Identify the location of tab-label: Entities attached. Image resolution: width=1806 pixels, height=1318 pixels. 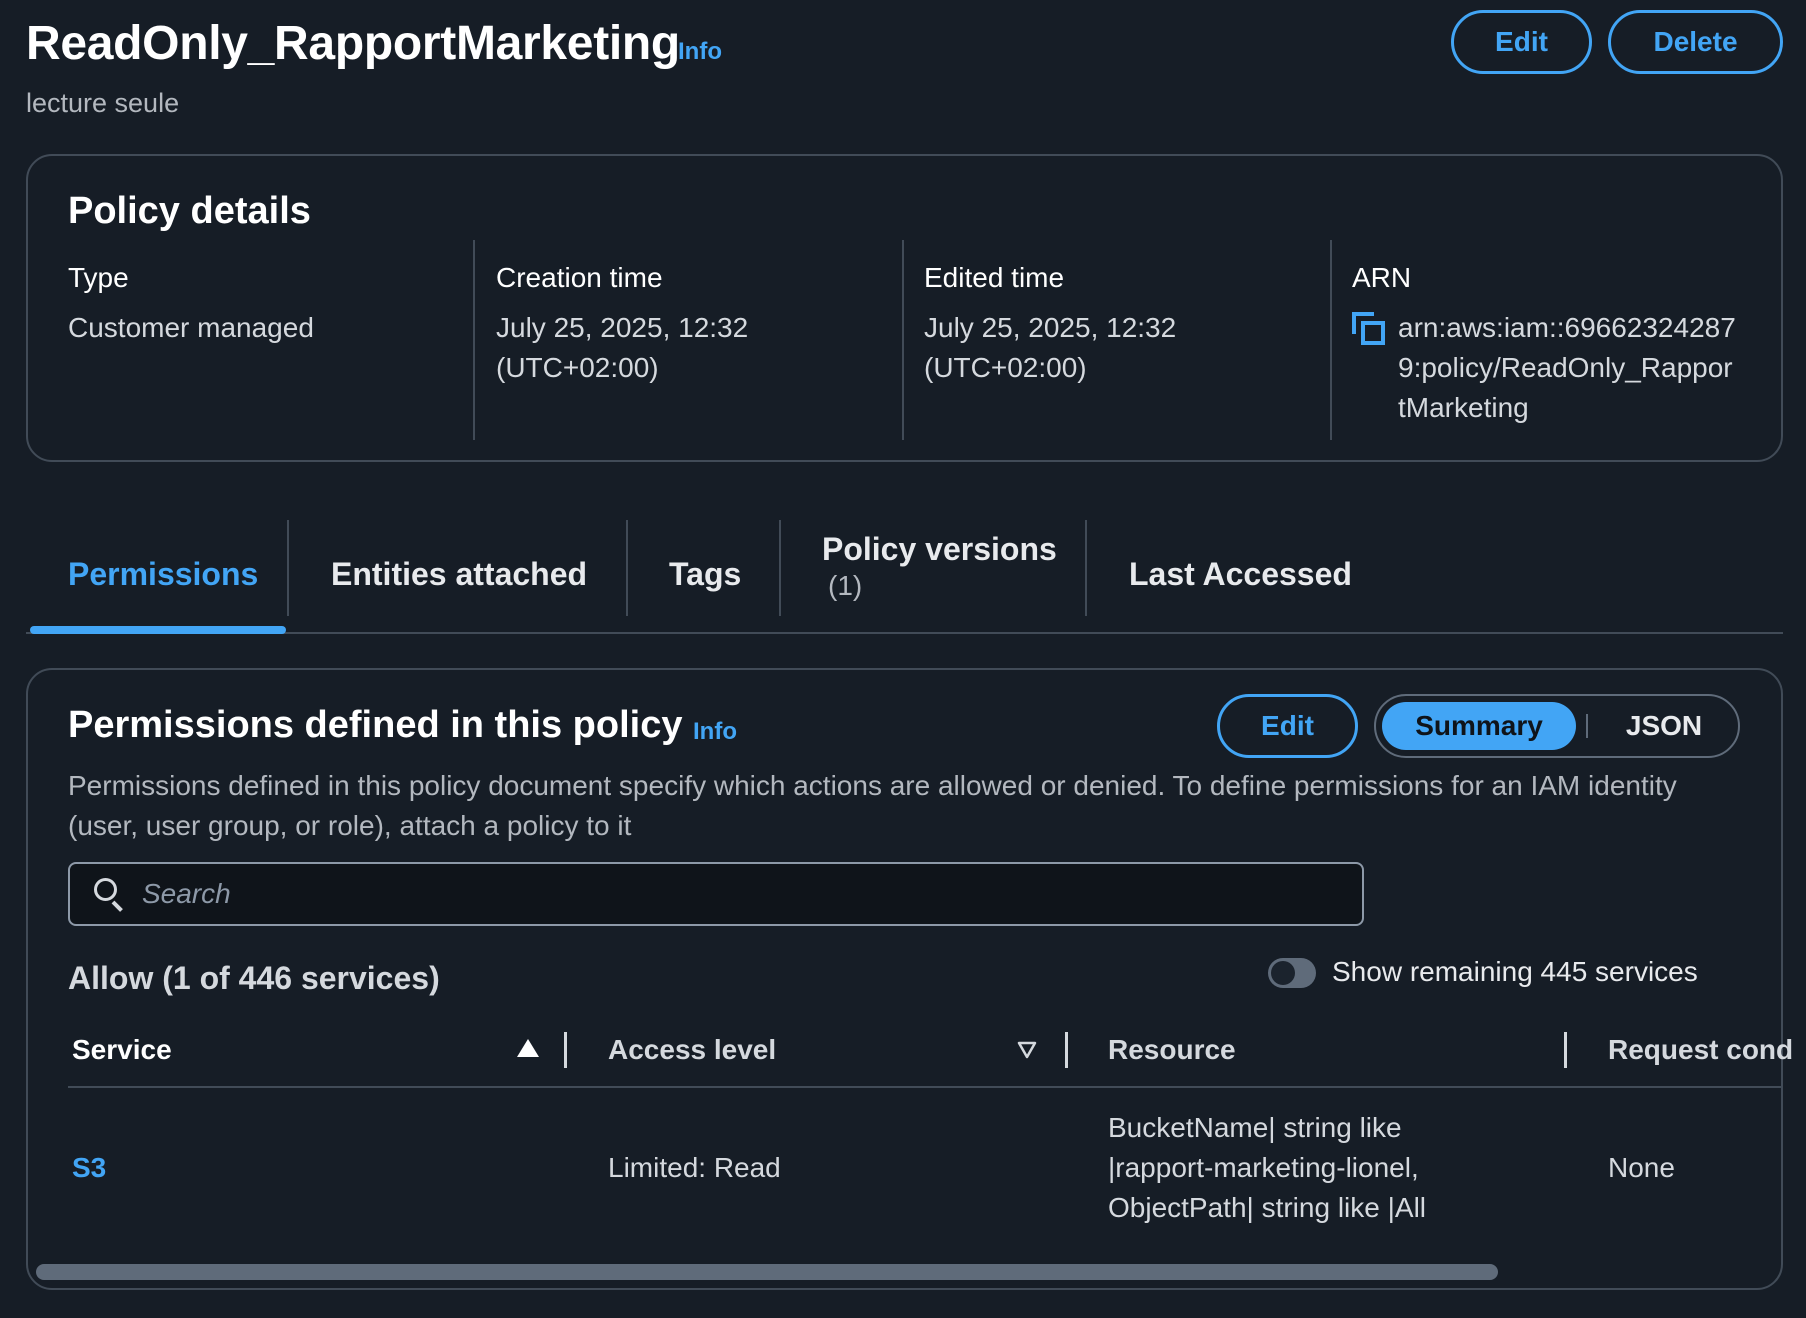
(459, 573).